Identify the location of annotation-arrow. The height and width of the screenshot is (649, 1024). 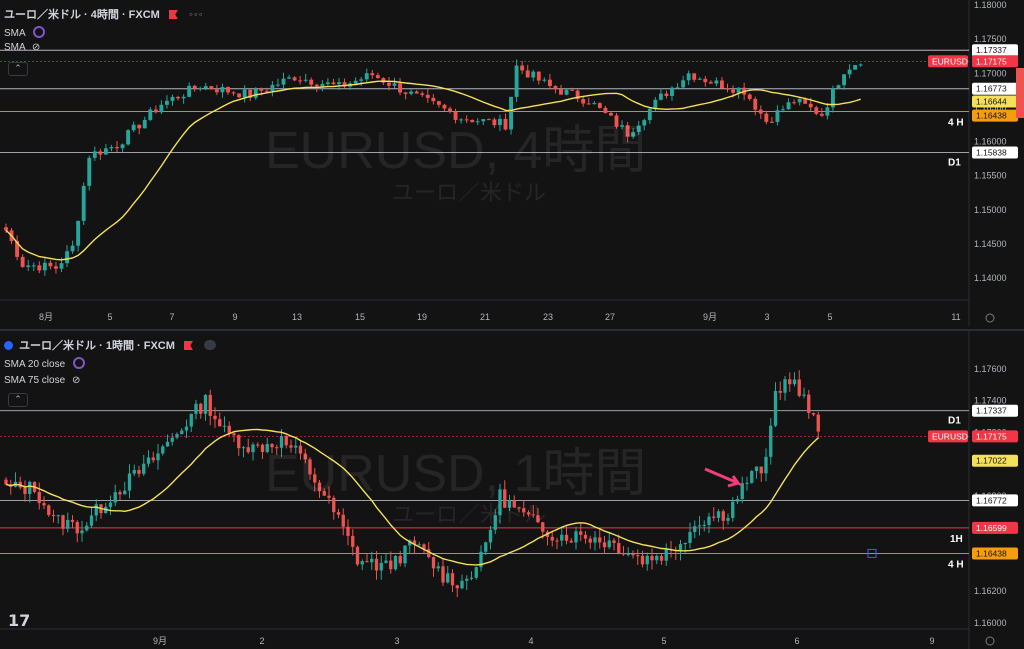
(723, 477).